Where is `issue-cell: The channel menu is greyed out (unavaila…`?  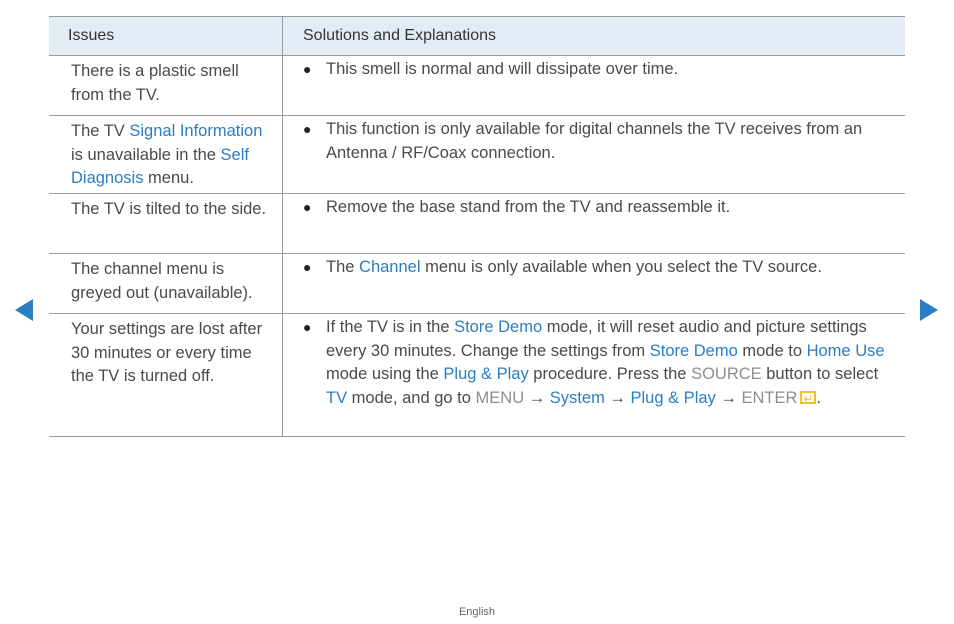
issue-cell: The channel menu is greyed out (unavaila… is located at coordinates (166, 283).